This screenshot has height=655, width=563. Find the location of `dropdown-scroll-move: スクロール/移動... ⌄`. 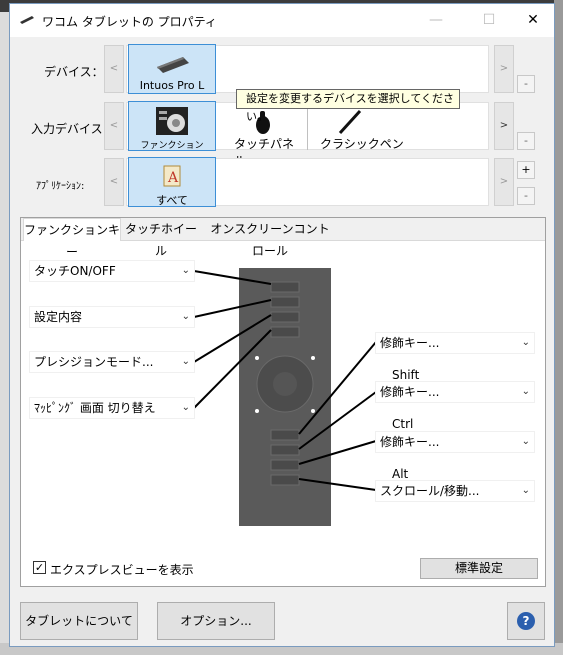

dropdown-scroll-move: スクロール/移動... ⌄ is located at coordinates (455, 491).